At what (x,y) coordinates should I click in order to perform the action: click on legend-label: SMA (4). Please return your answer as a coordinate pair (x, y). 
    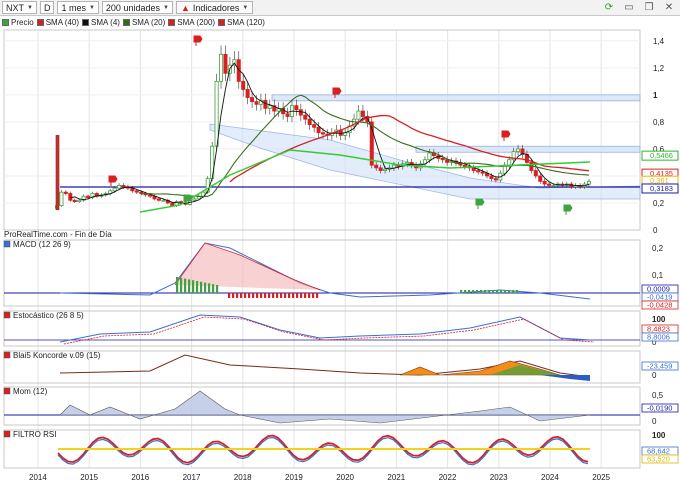
    Looking at the image, I should click on (105, 22).